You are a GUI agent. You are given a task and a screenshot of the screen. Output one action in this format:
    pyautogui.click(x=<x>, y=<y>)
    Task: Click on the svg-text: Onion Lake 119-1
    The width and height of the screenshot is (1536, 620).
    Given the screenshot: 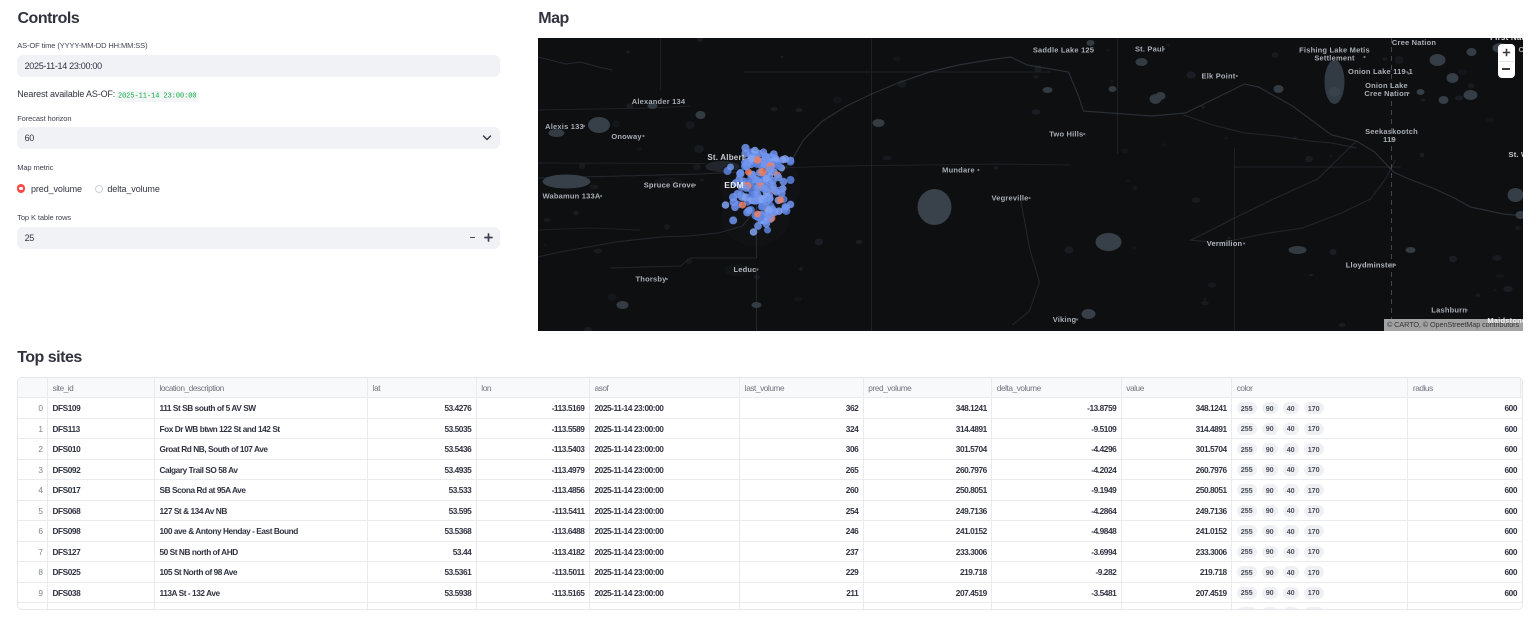 What is the action you would take?
    pyautogui.click(x=1380, y=71)
    